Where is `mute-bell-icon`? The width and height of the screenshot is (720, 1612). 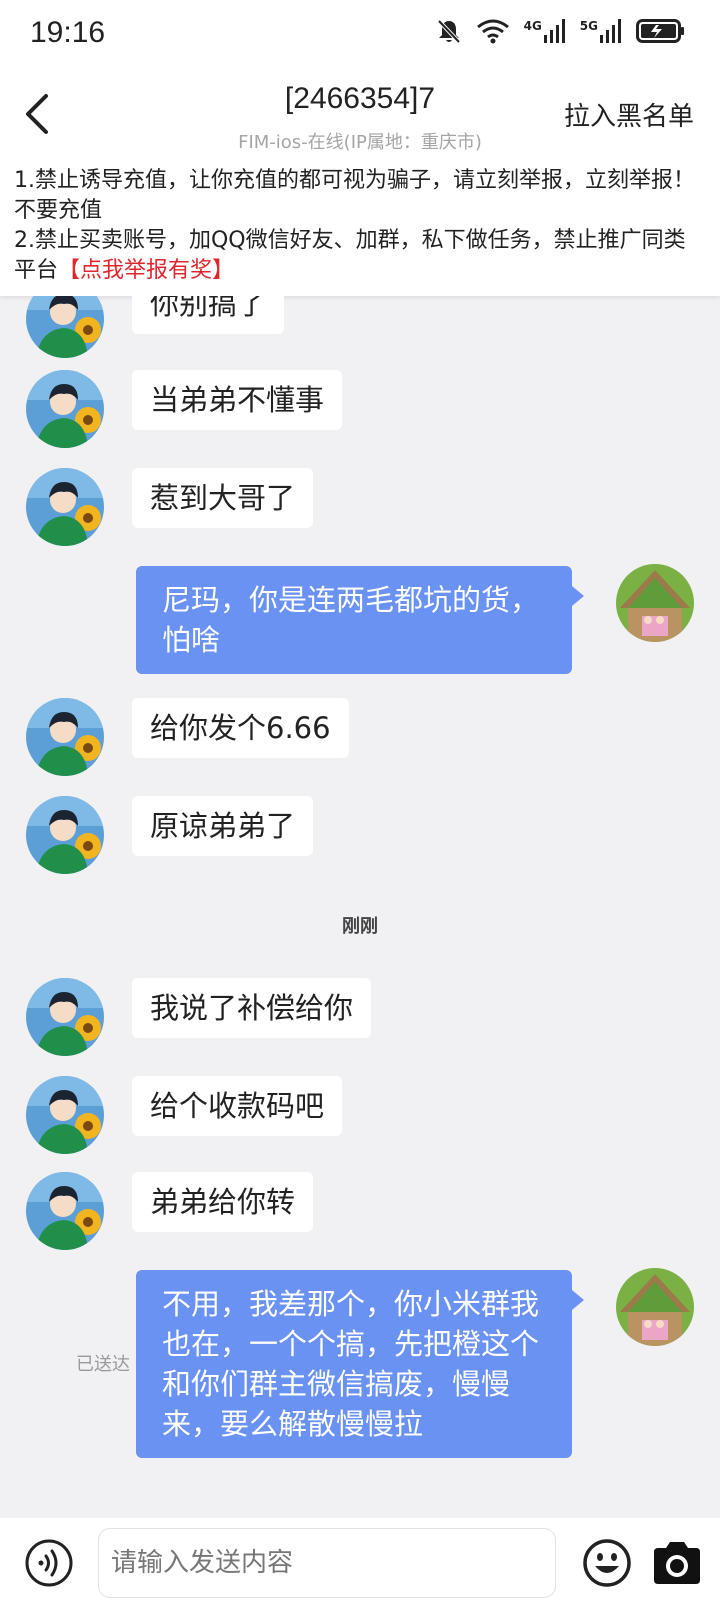
mute-bell-icon is located at coordinates (449, 31).